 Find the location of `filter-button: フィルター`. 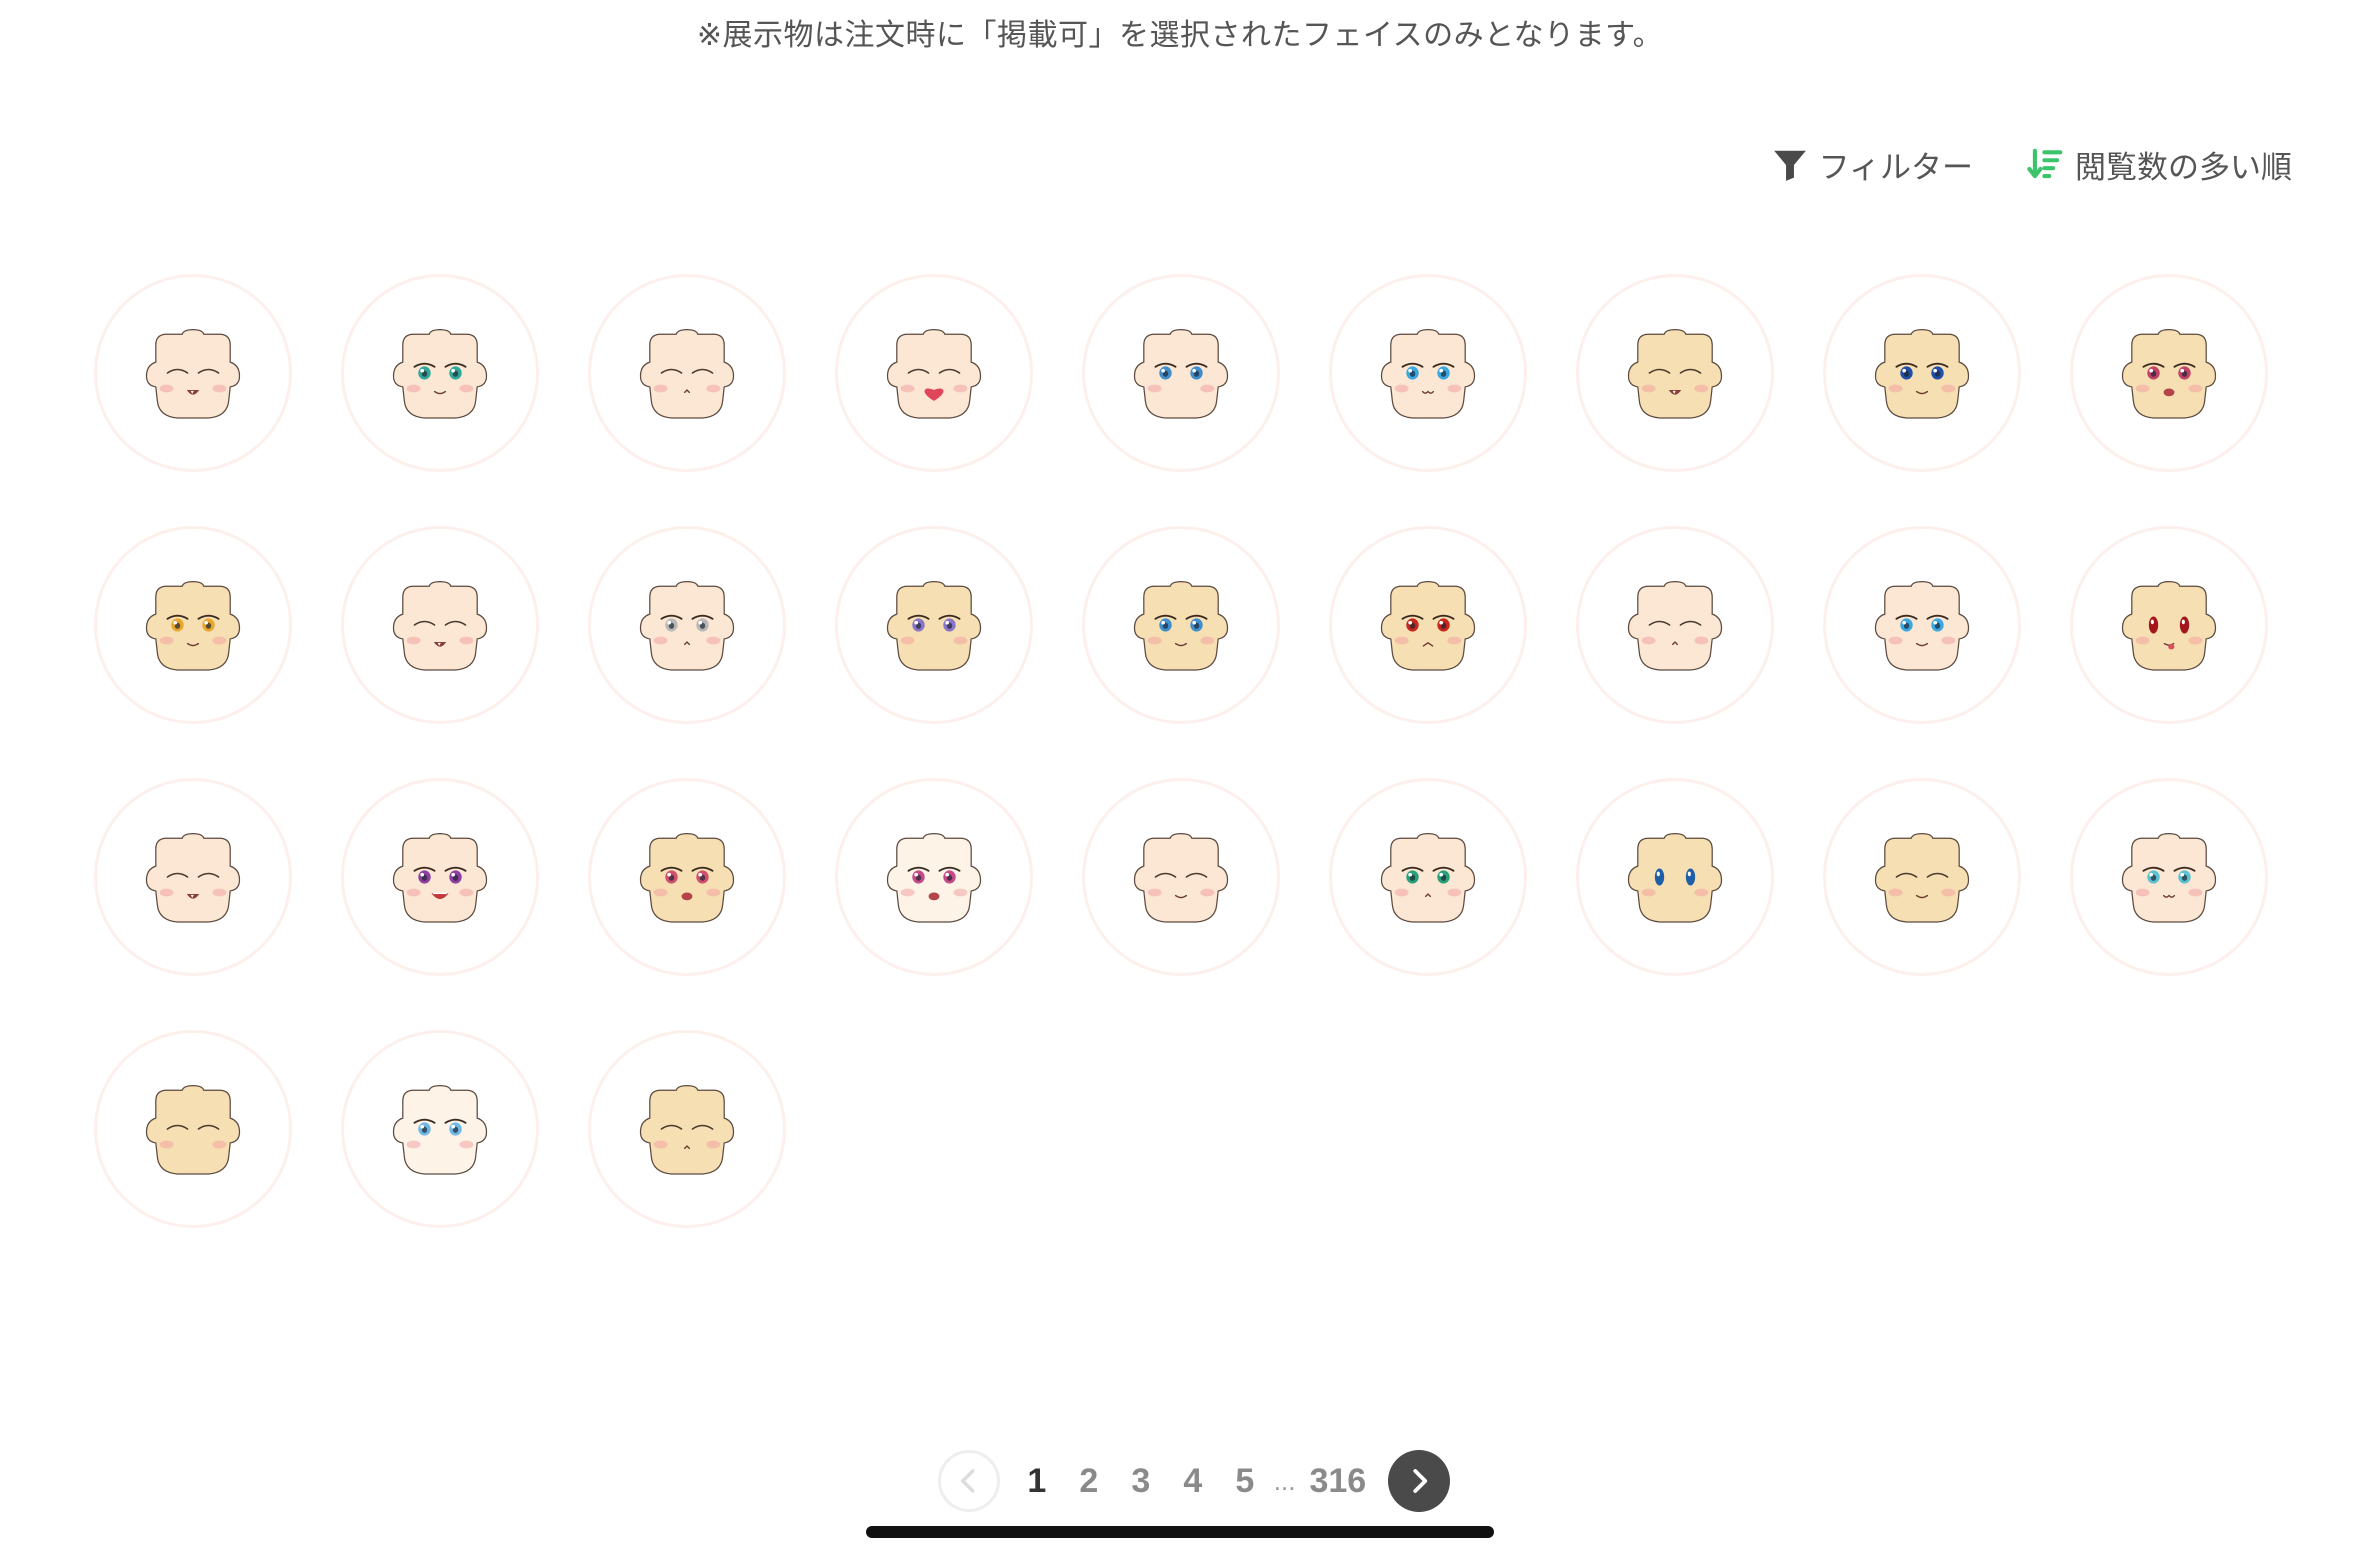

filter-button: フィルター is located at coordinates (1872, 164).